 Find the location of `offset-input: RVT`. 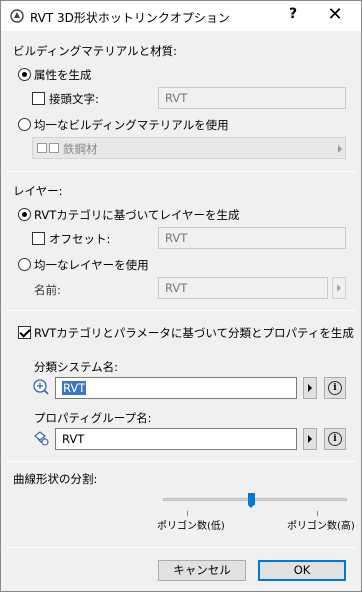

offset-input: RVT is located at coordinates (252, 238).